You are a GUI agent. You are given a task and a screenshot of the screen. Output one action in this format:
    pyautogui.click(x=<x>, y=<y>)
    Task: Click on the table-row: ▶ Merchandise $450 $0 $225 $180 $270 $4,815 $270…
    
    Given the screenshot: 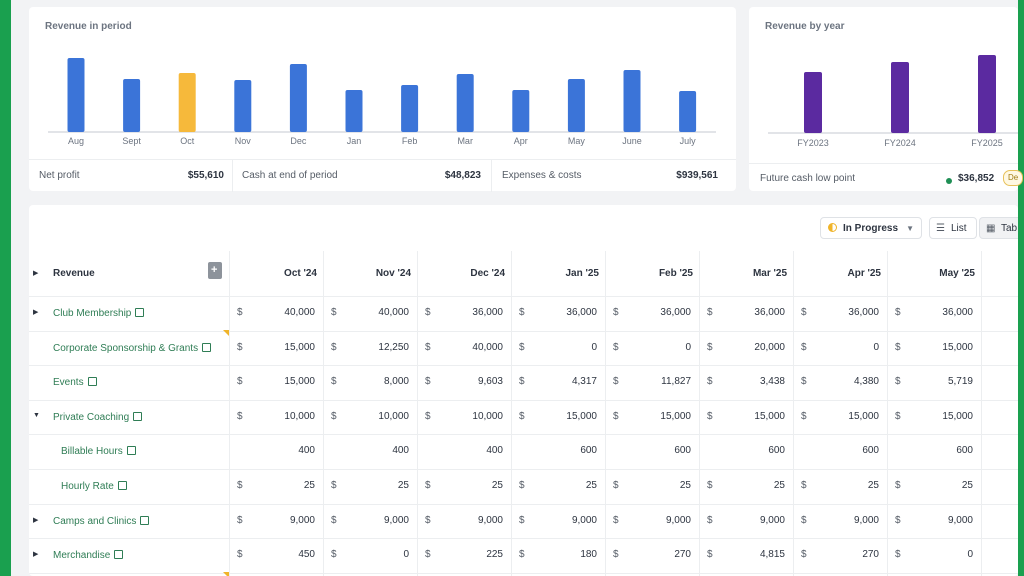 What is the action you would take?
    pyautogui.click(x=523, y=556)
    